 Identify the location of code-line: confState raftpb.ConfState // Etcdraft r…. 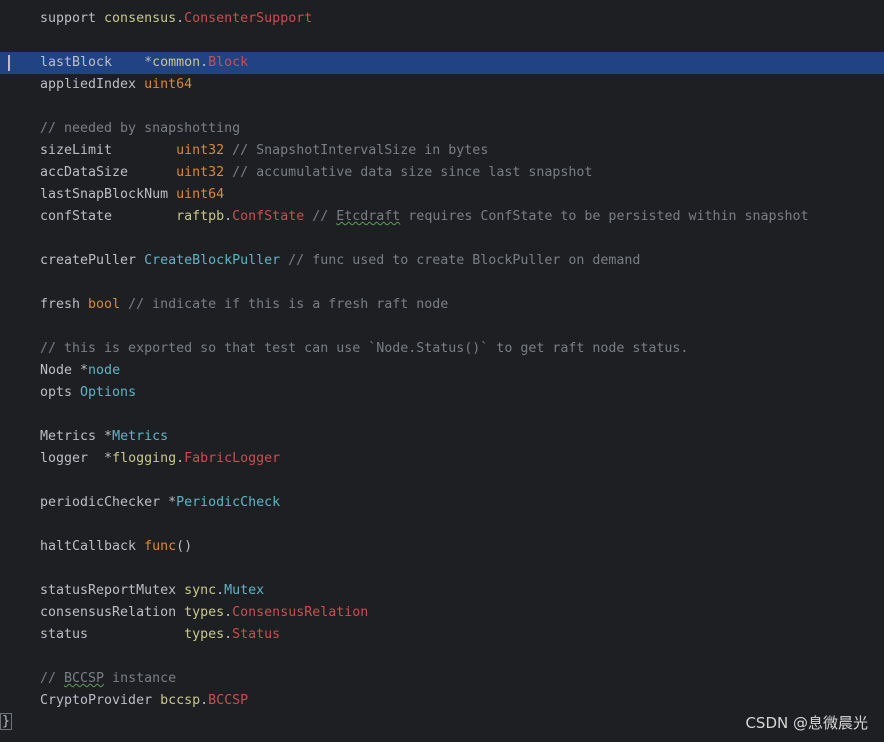
(442, 217).